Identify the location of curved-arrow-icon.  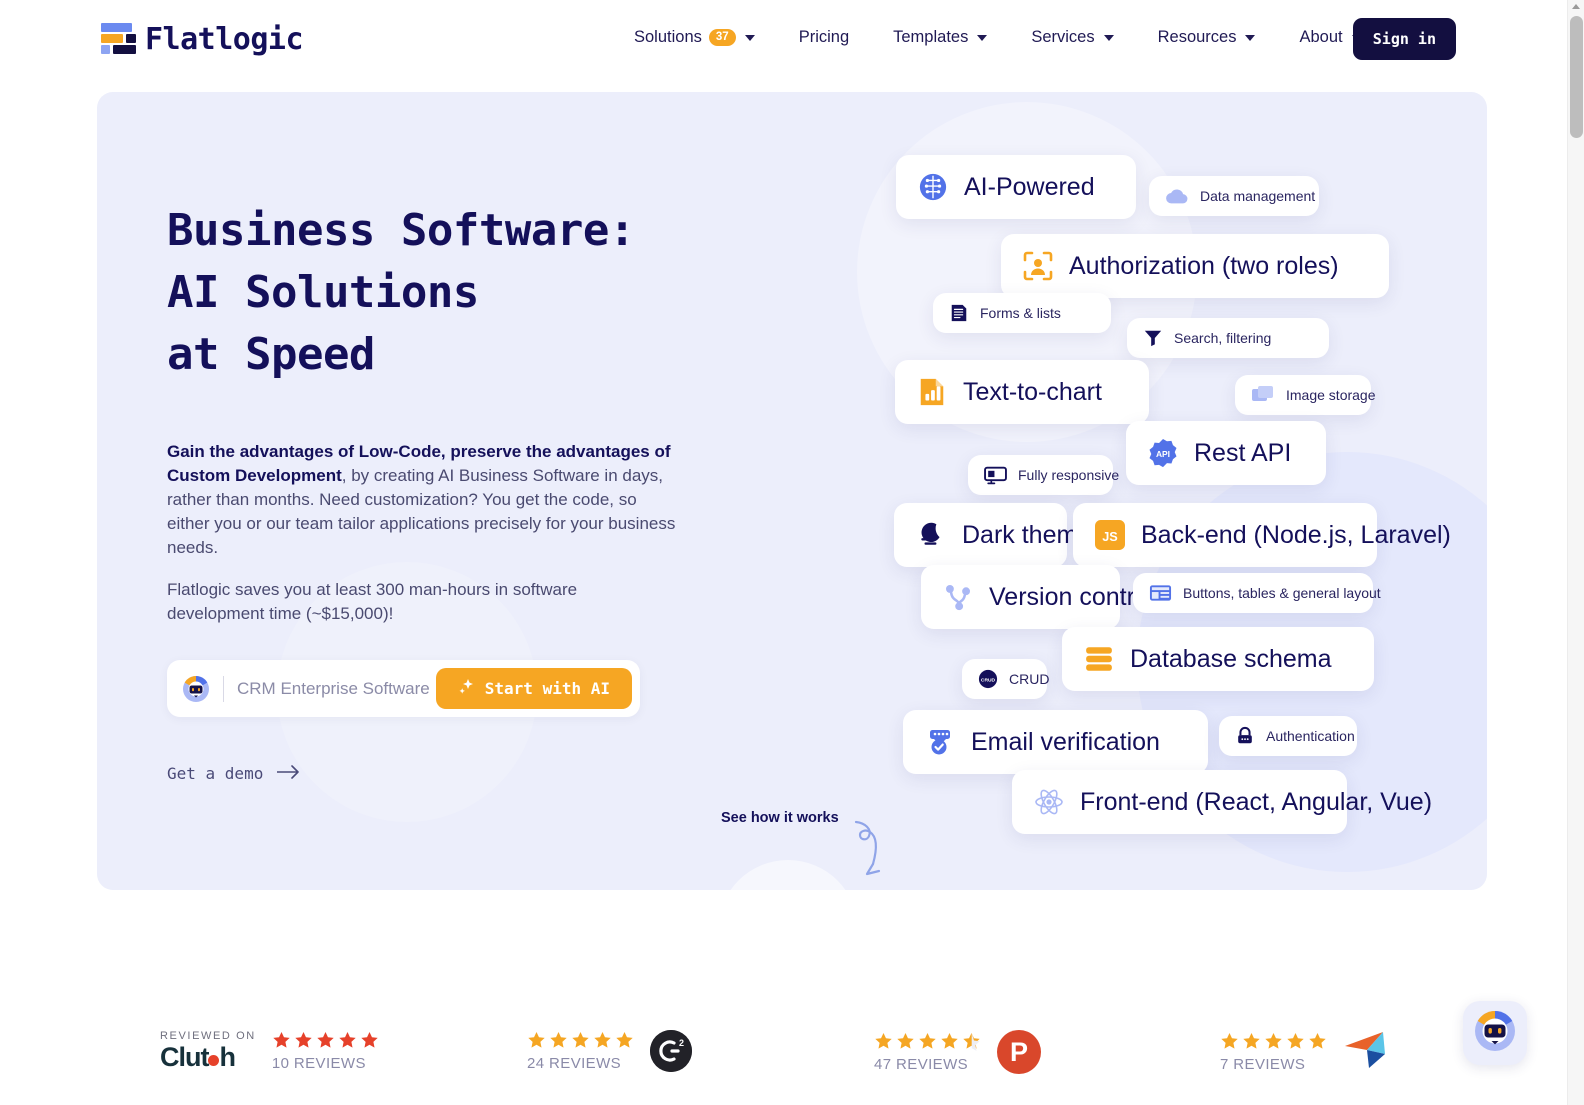
(864, 850).